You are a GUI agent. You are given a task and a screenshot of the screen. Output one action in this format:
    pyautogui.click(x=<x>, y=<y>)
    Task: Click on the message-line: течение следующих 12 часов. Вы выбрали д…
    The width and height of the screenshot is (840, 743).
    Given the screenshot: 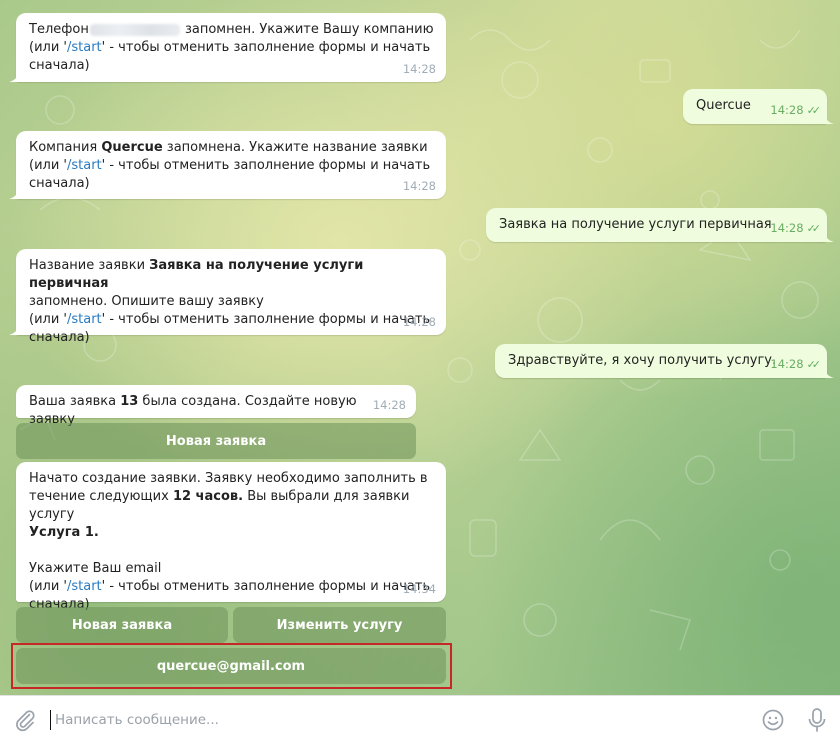 What is the action you would take?
    pyautogui.click(x=231, y=506)
    